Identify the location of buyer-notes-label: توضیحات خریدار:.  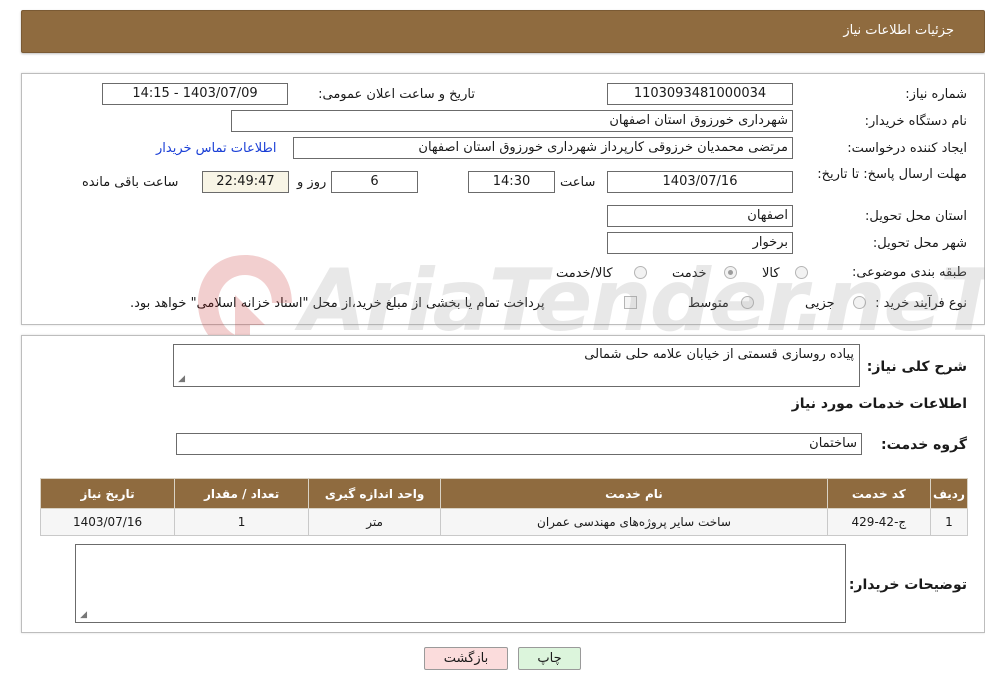
(907, 585).